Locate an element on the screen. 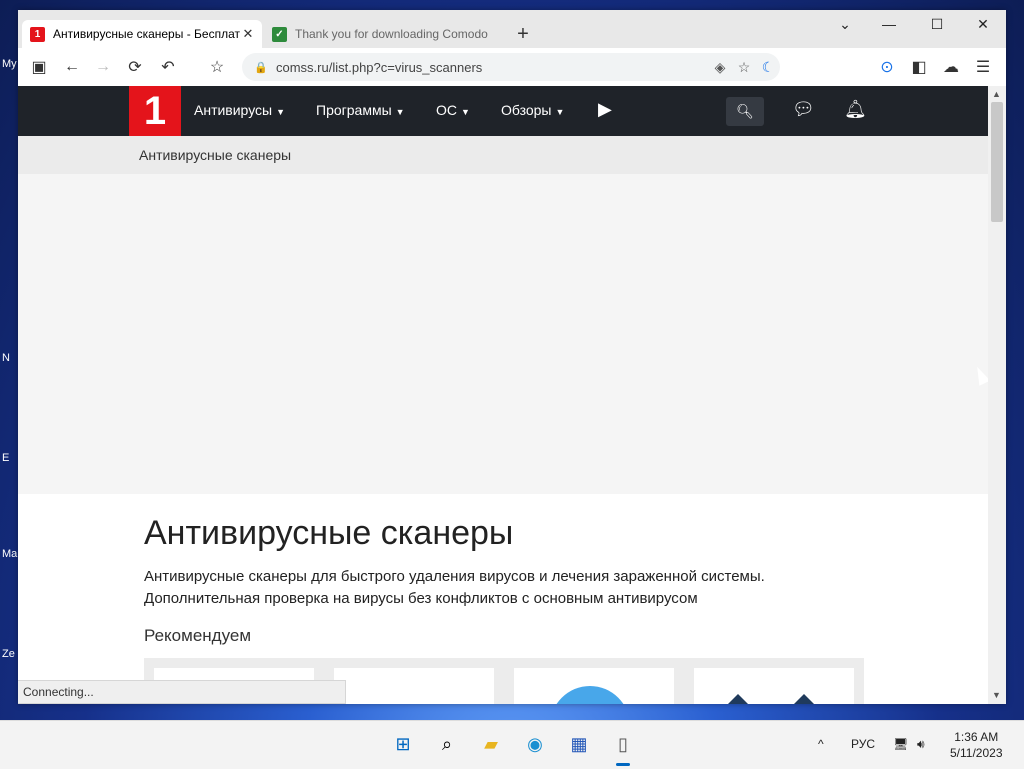 The image size is (1024, 769). desktop-icon-label: Ma is located at coordinates (9, 554).